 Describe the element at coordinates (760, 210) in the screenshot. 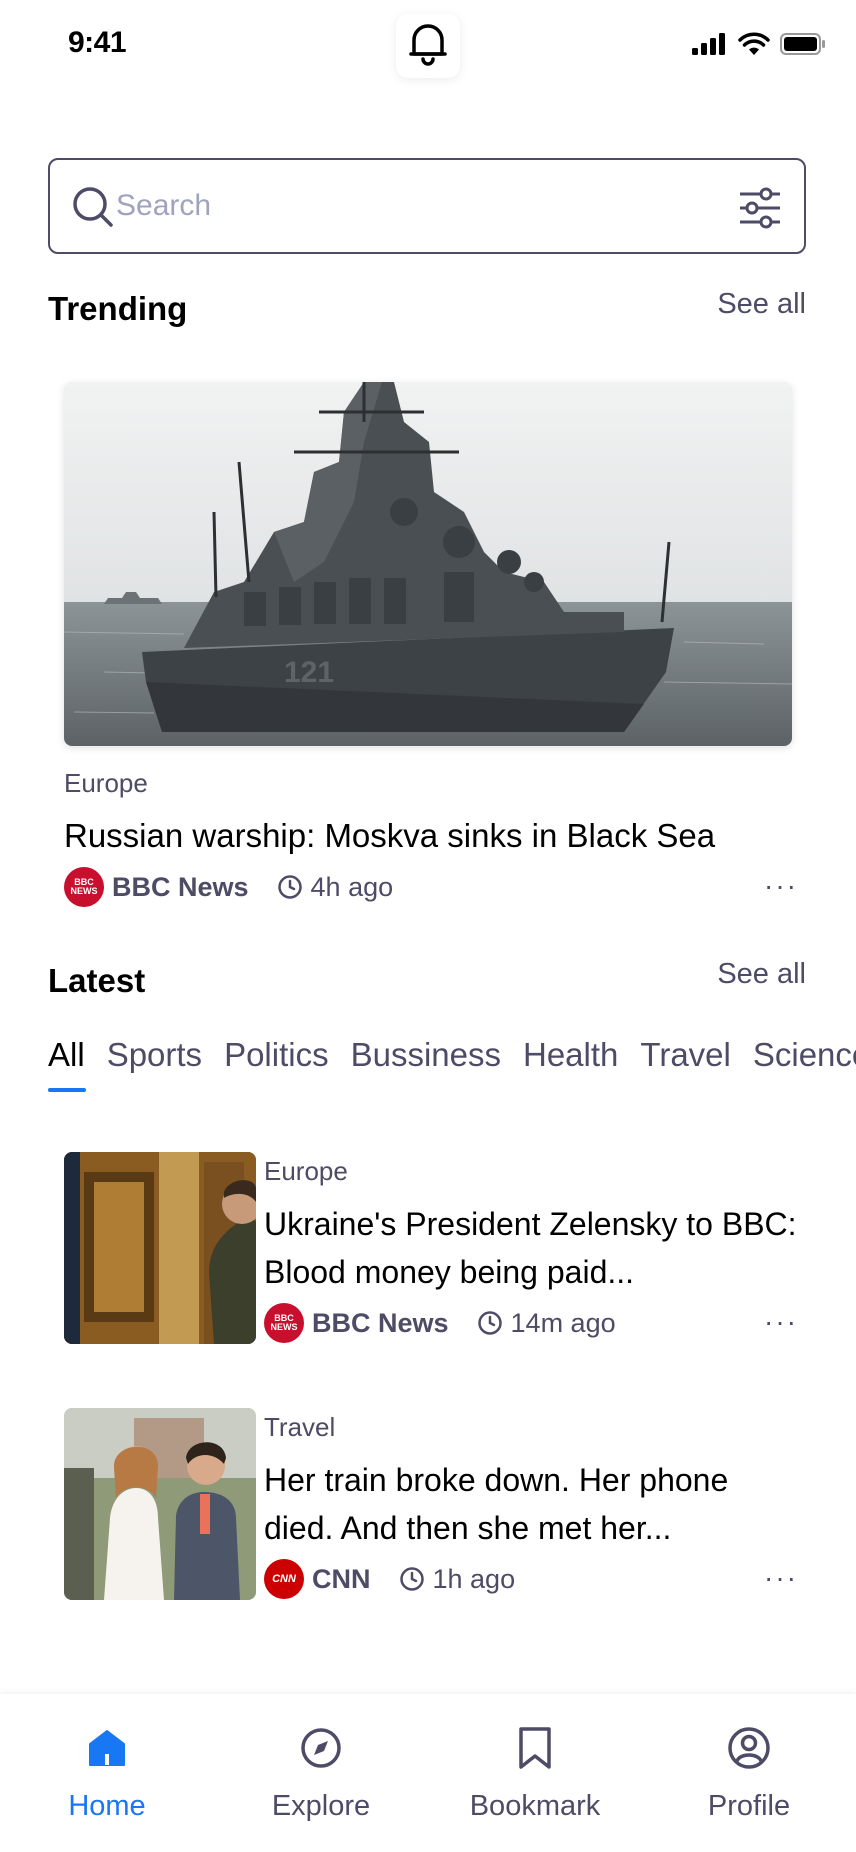

I see `filter-icon` at that location.